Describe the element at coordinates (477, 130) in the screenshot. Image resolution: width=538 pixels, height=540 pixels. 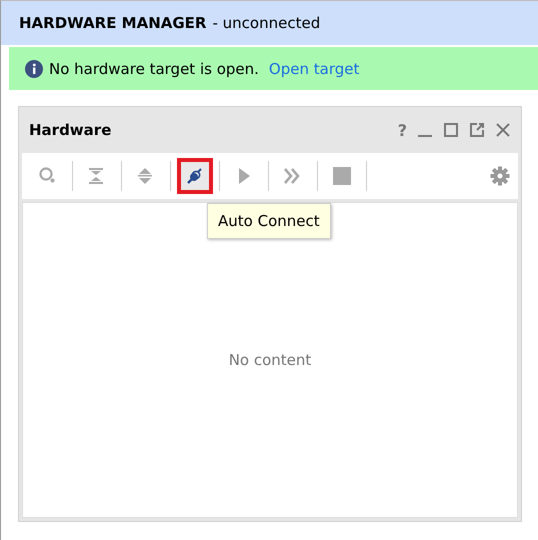
I see `float-icon` at that location.